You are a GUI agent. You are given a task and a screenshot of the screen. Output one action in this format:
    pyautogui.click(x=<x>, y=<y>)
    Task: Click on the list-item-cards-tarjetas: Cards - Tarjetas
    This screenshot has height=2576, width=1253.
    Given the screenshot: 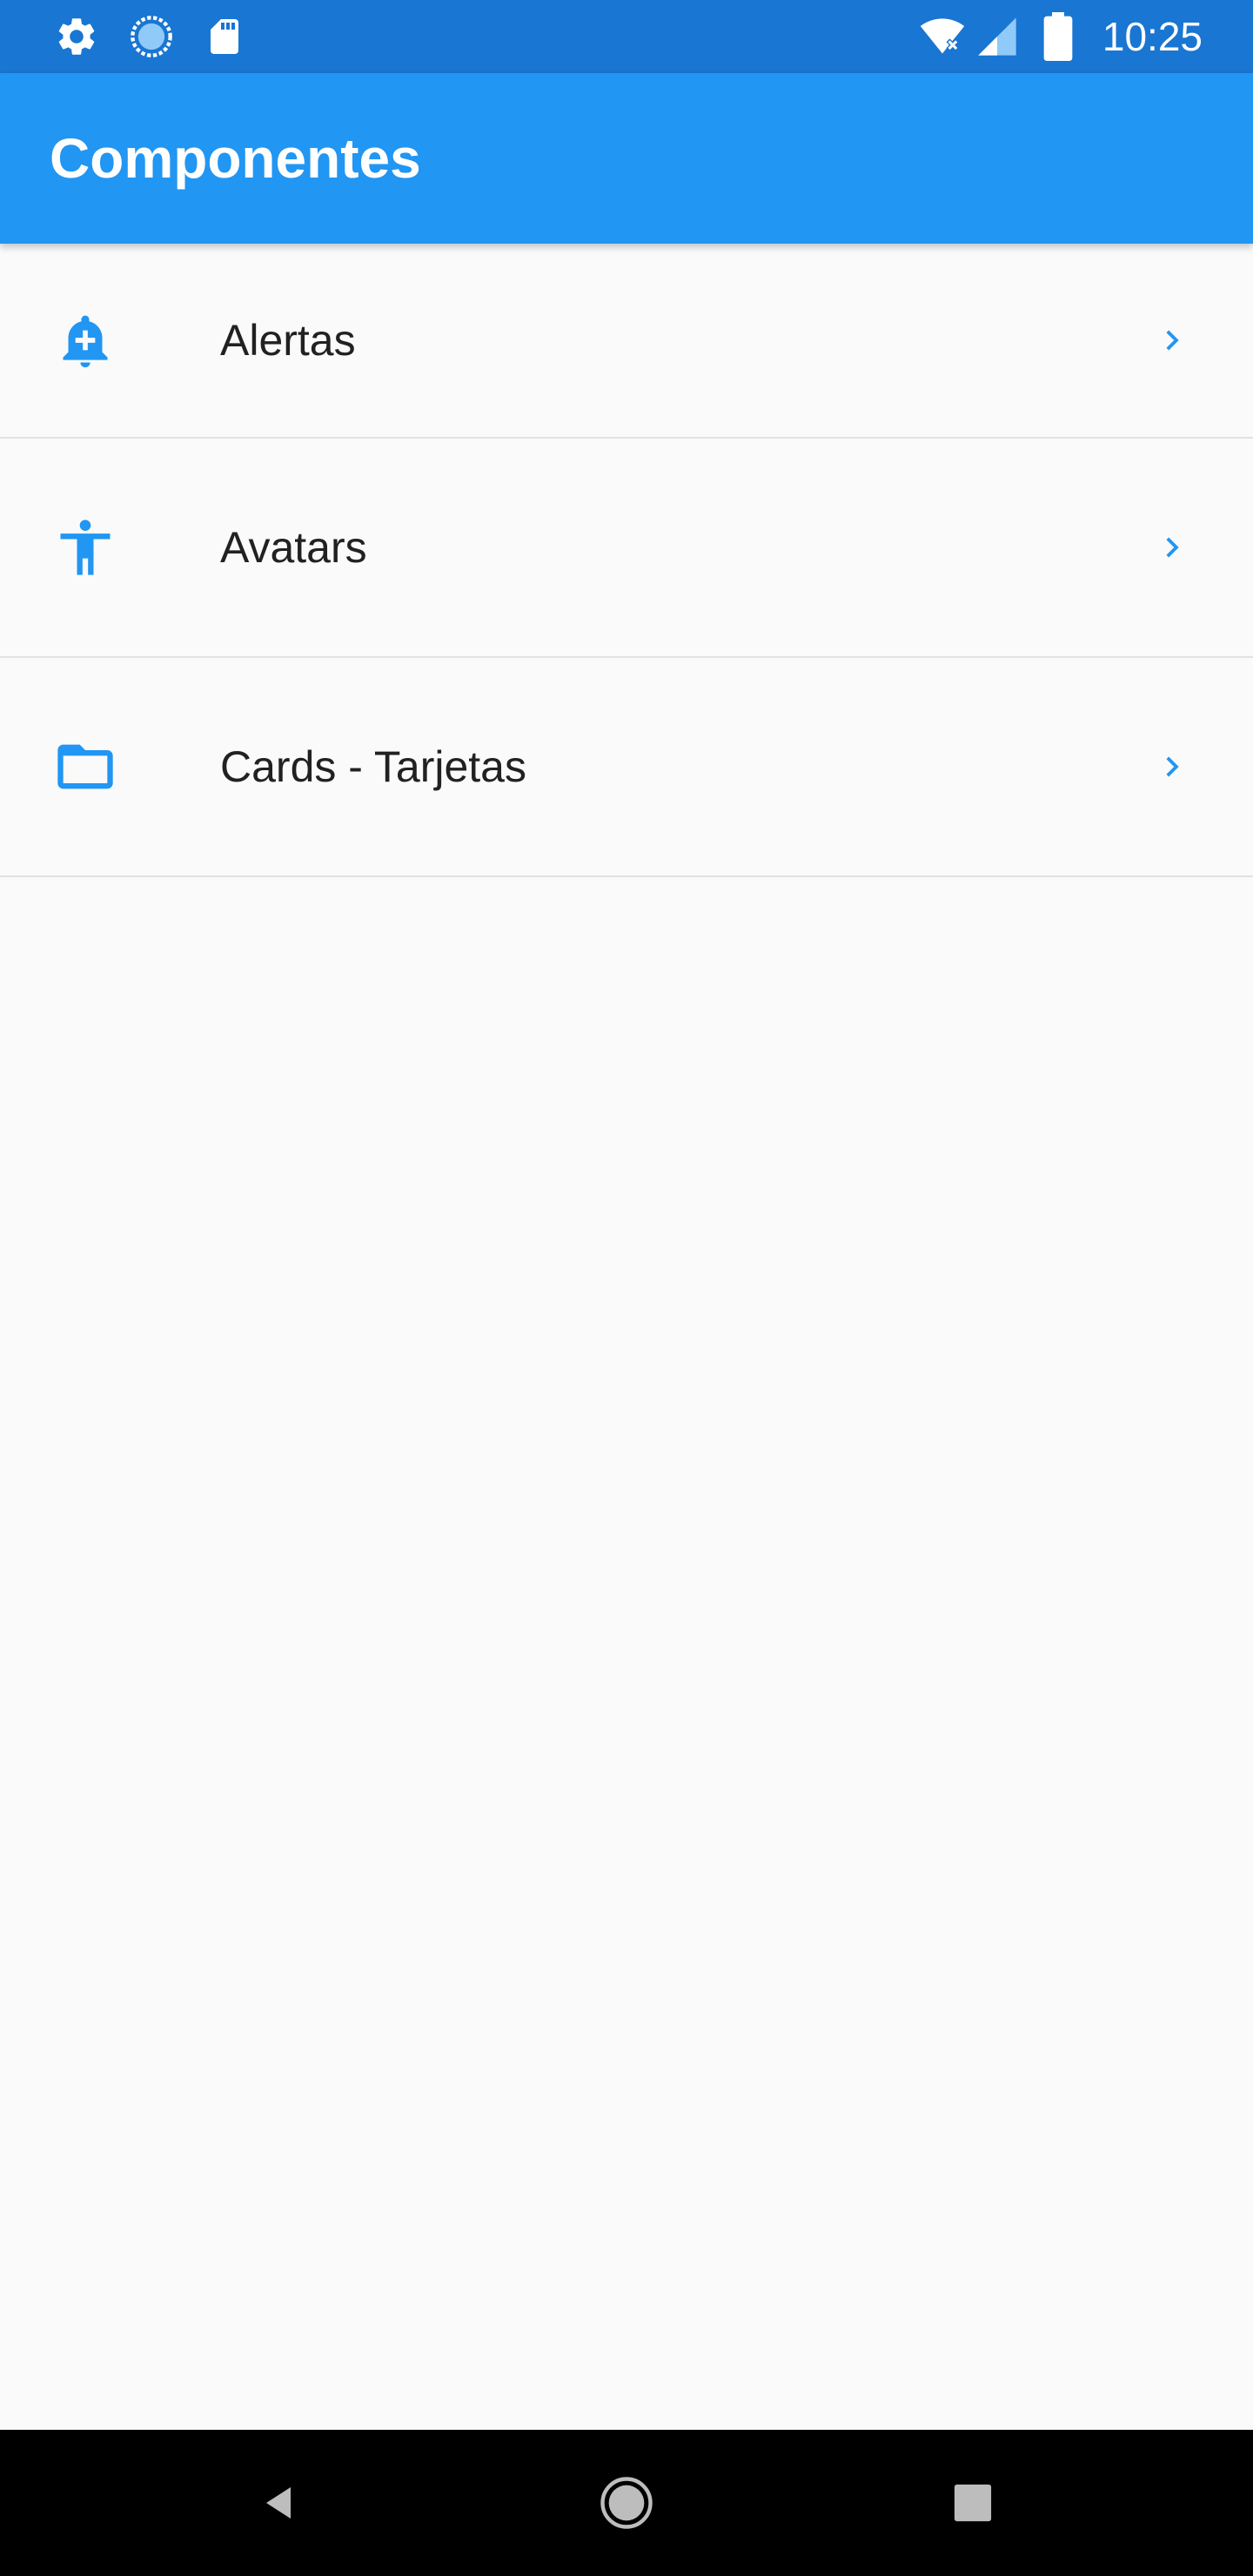 What is the action you would take?
    pyautogui.click(x=626, y=767)
    